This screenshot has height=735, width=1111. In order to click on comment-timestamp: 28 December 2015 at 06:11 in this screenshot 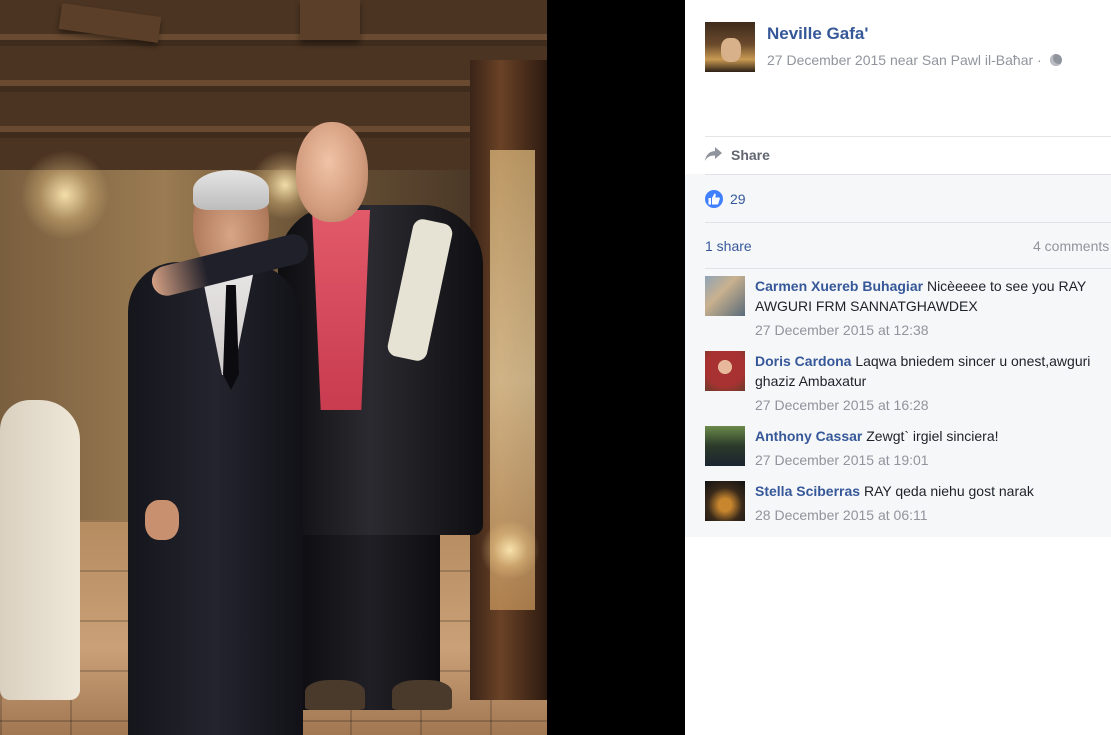, I will do `click(841, 515)`.